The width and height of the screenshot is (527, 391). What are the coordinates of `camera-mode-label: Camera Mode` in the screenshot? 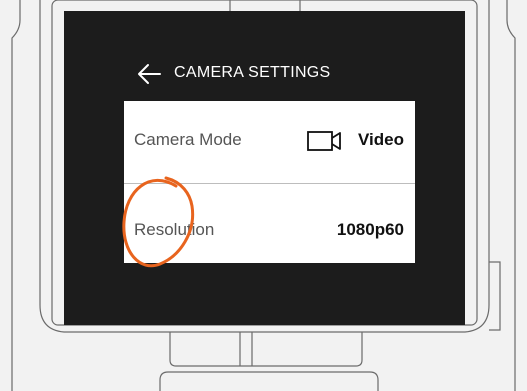 It's located at (188, 139).